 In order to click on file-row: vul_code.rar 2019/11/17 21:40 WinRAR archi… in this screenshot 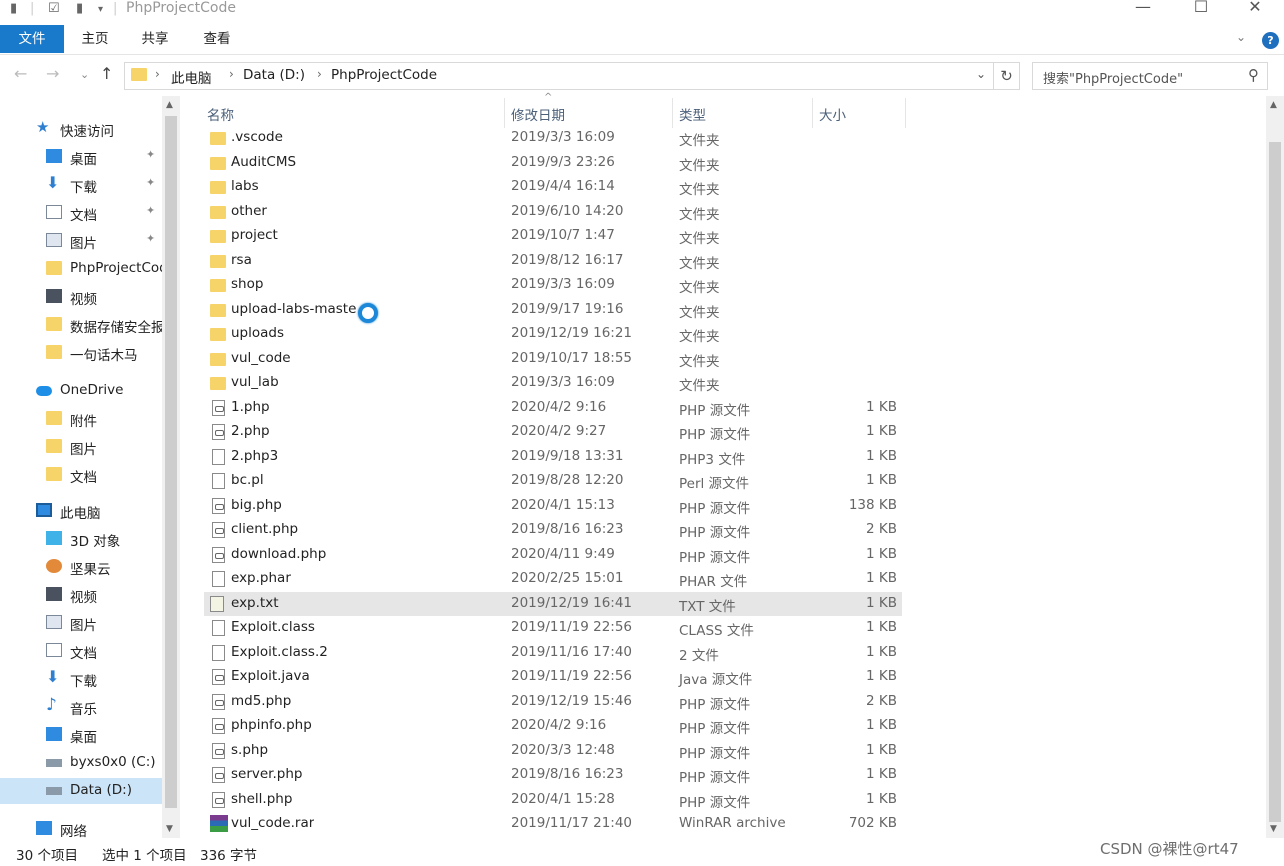, I will do `click(553, 824)`.